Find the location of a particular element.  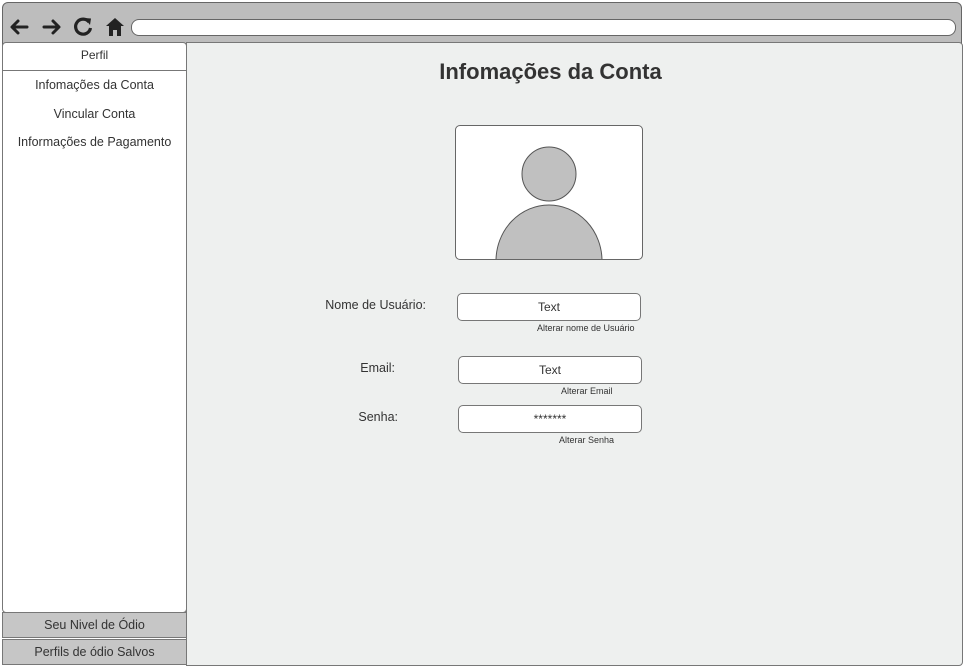

email-label: Email: is located at coordinates (377, 368).